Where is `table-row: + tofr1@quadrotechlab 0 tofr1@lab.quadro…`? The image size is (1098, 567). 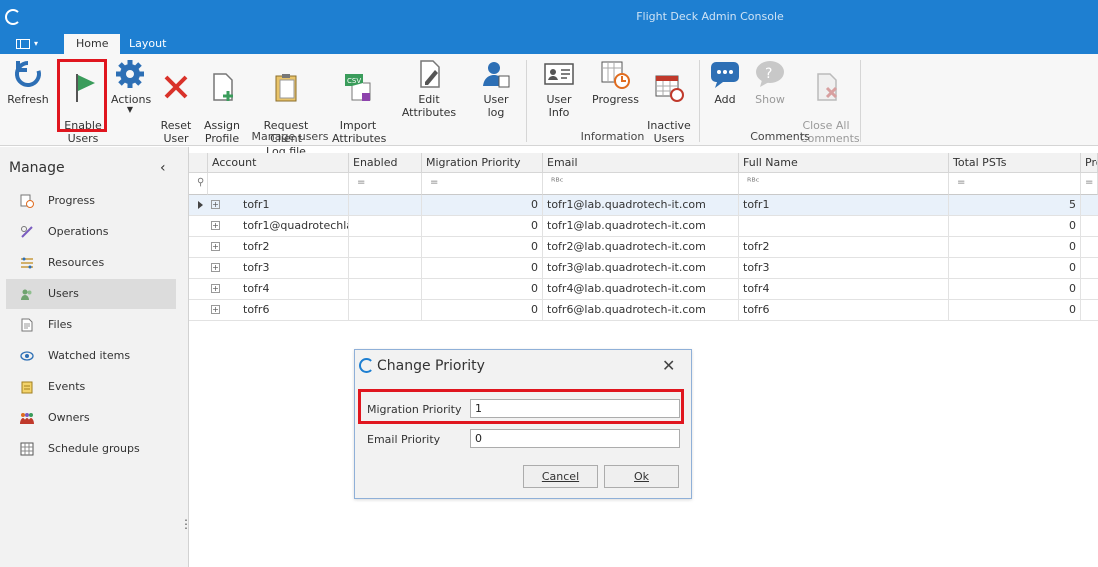 table-row: + tofr1@quadrotechlab 0 tofr1@lab.quadro… is located at coordinates (643, 226).